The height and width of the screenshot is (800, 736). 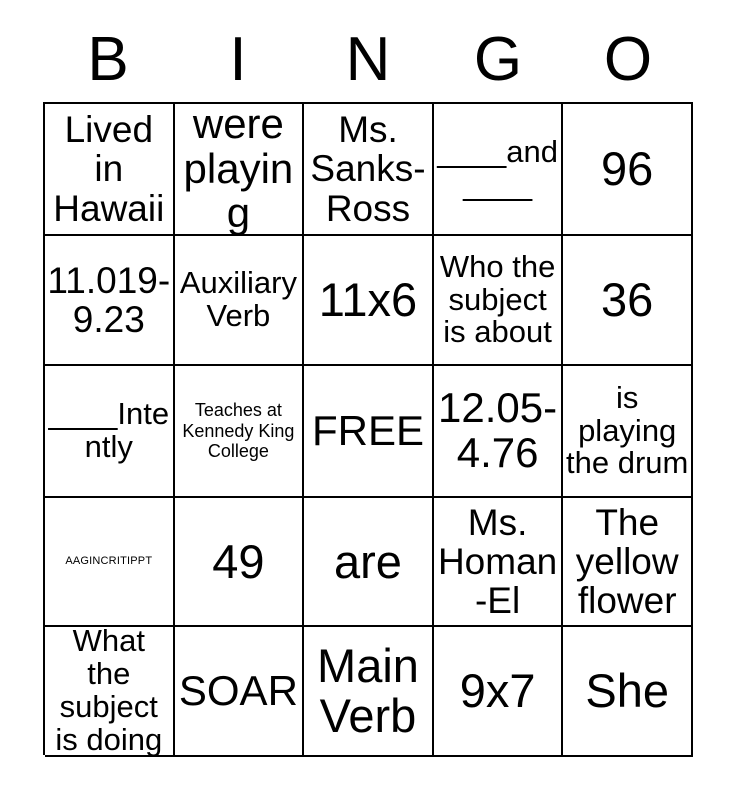 I want to click on bingo-cell-i3: Teaches at Kennedy King College, so click(x=239, y=432).